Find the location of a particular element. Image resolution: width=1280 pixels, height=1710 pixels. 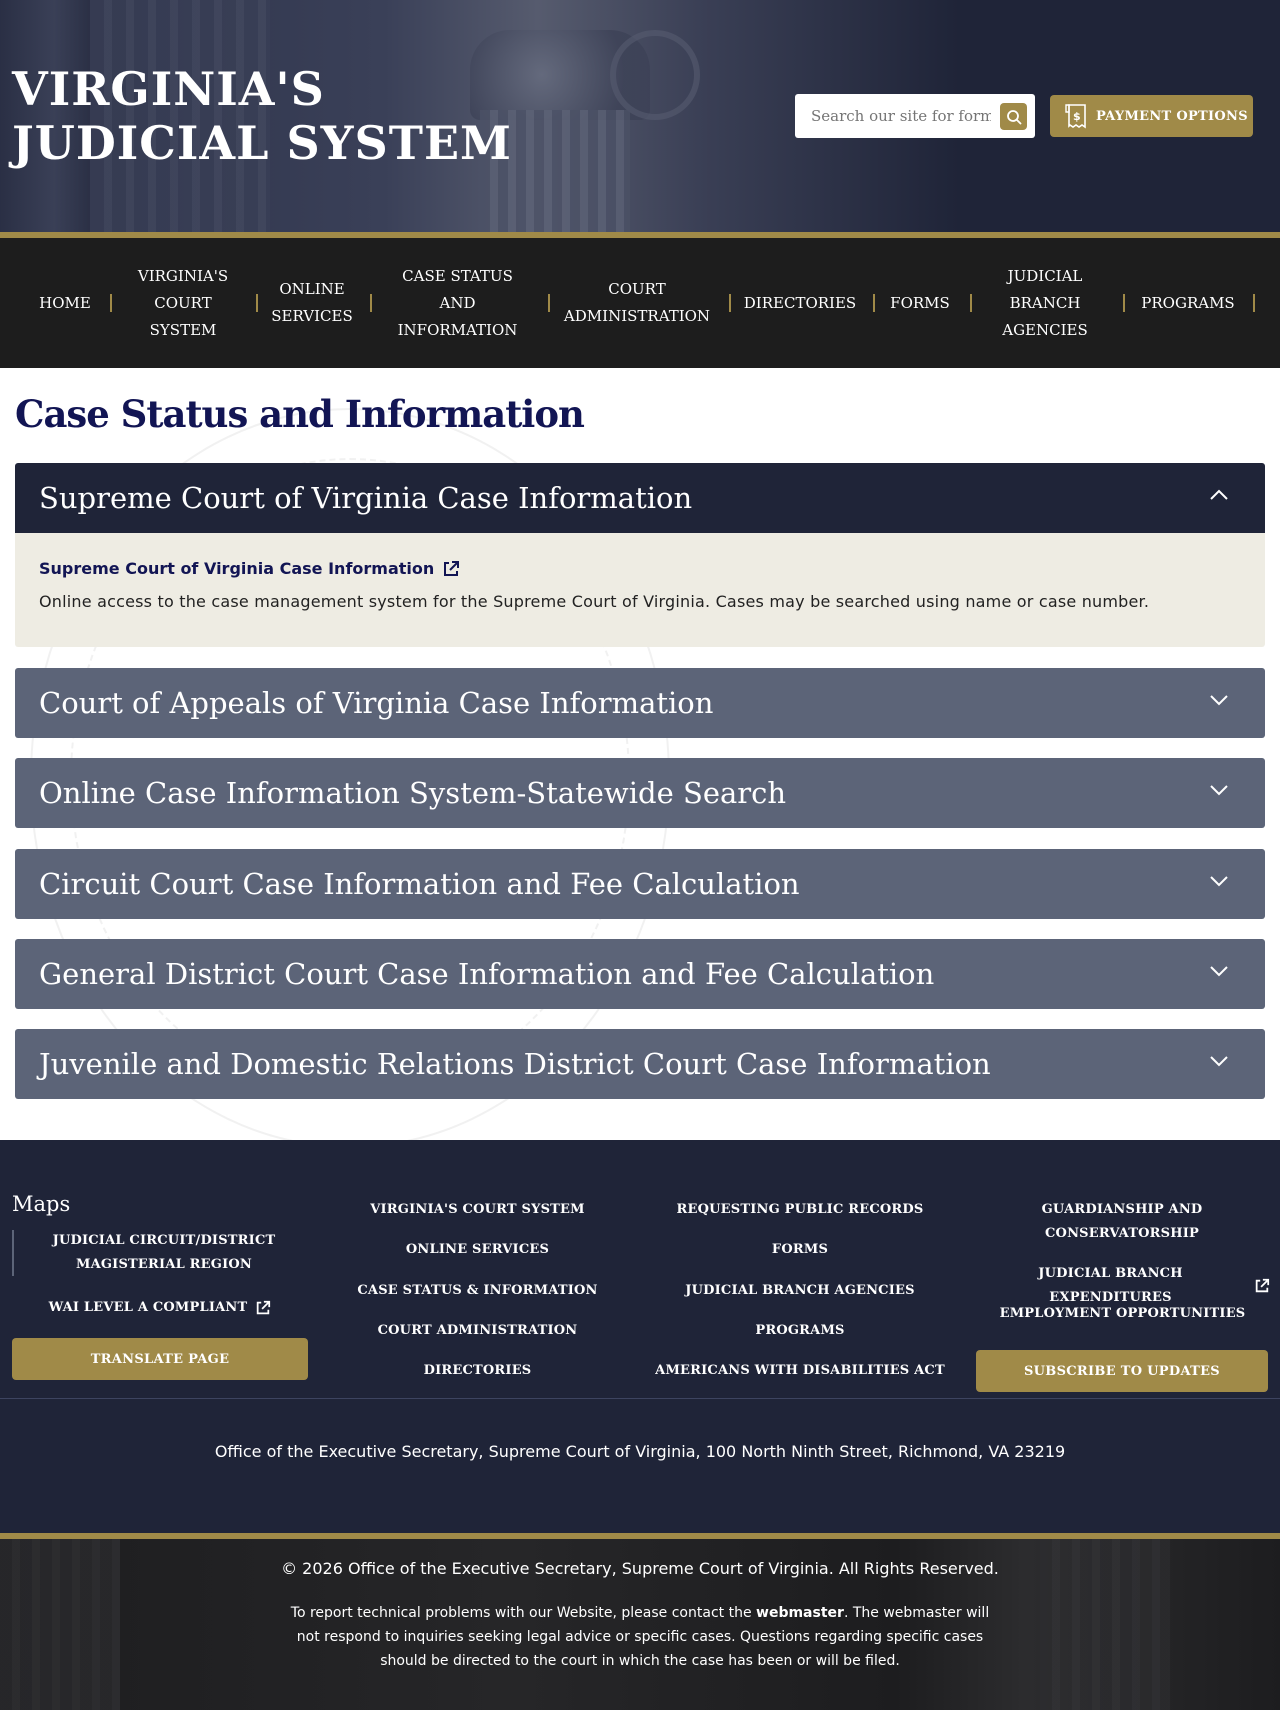

search-box is located at coordinates (915, 116).